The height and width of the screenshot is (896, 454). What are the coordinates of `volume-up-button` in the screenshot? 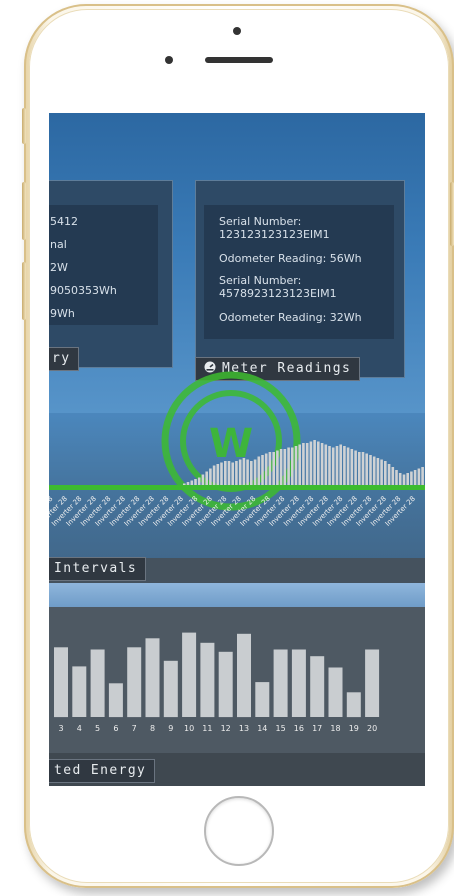 It's located at (24, 211).